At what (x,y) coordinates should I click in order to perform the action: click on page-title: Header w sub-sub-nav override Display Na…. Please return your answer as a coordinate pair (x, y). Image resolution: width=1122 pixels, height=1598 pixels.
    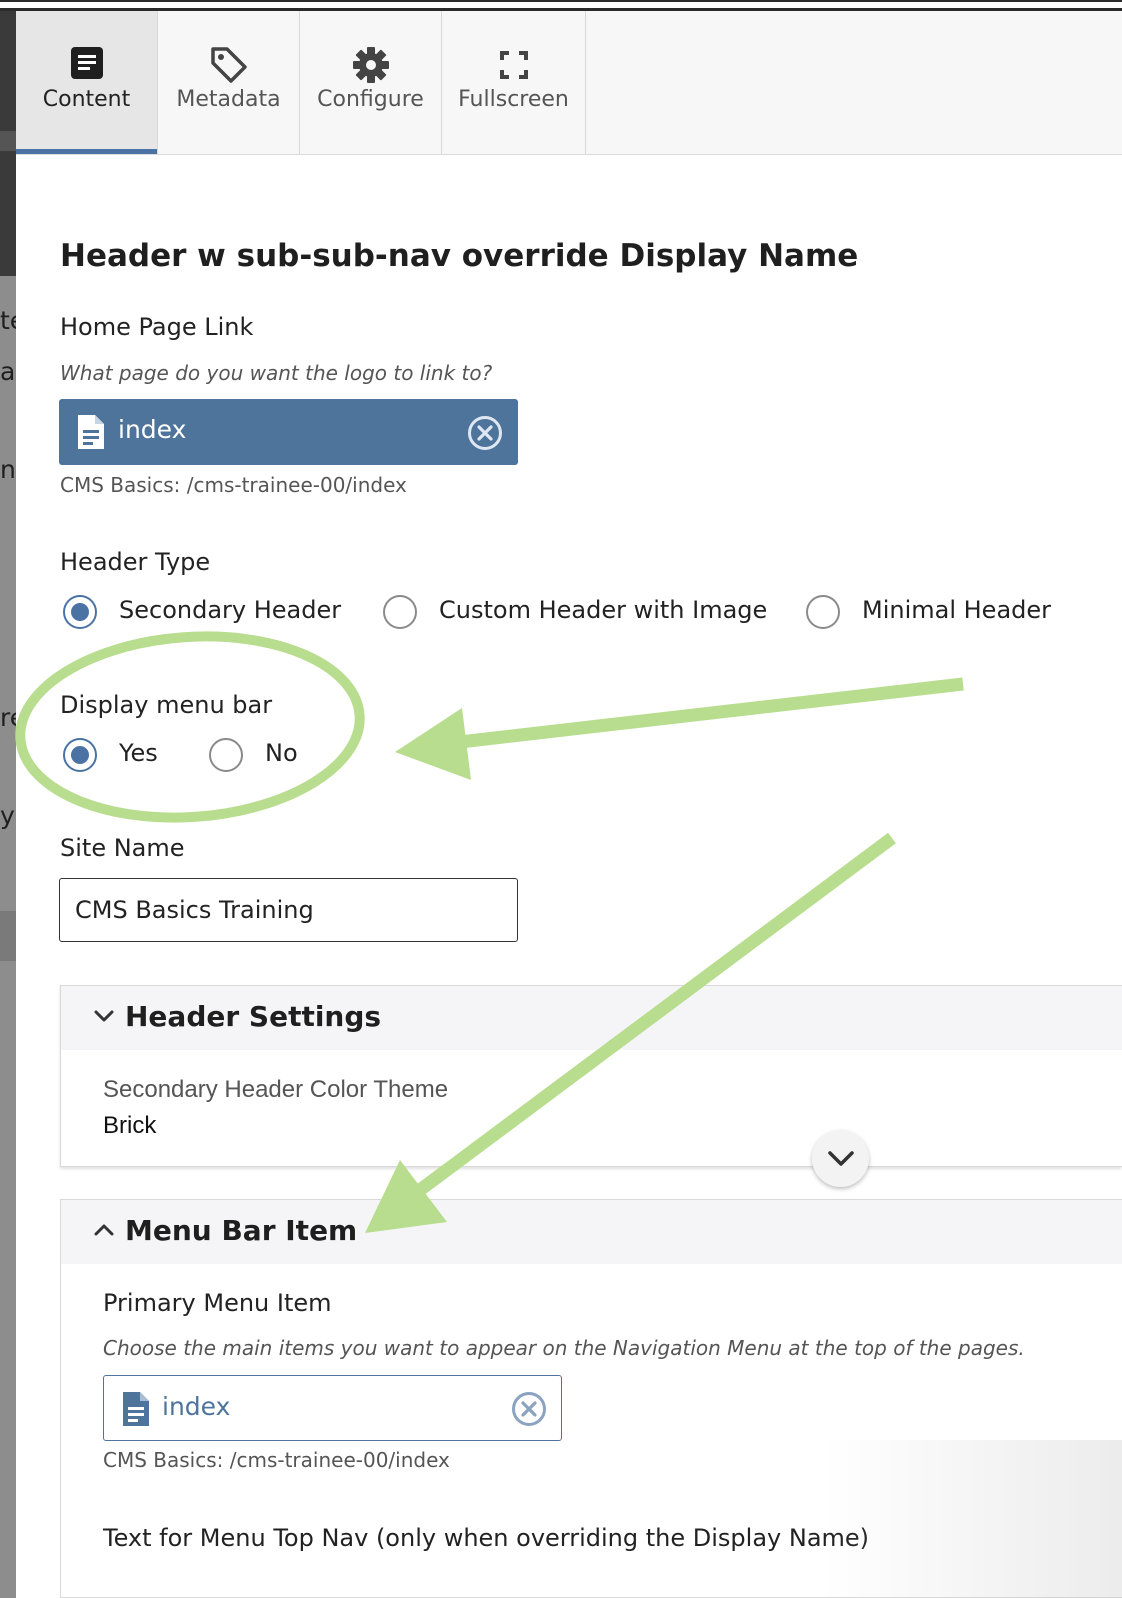
    Looking at the image, I should click on (459, 256).